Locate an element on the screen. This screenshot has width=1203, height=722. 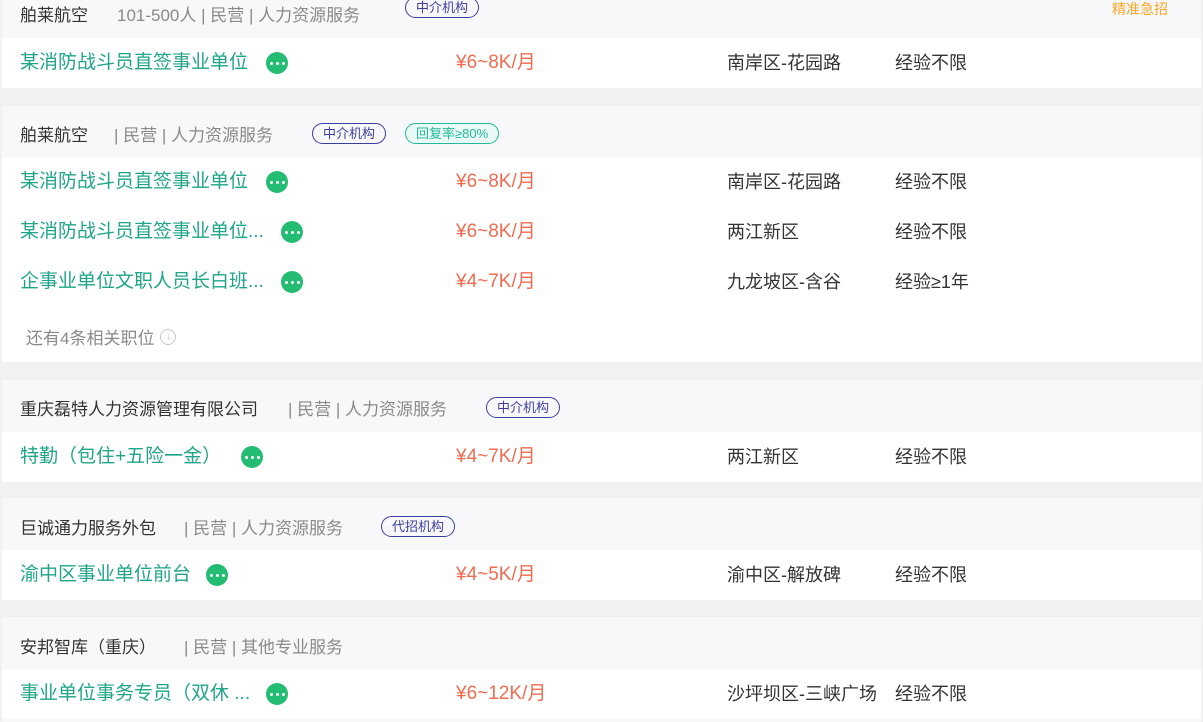
company-header: 舶莱航空 | 民营 | 人力资源服务 中介机构 回复率≥80% is located at coordinates (601, 133).